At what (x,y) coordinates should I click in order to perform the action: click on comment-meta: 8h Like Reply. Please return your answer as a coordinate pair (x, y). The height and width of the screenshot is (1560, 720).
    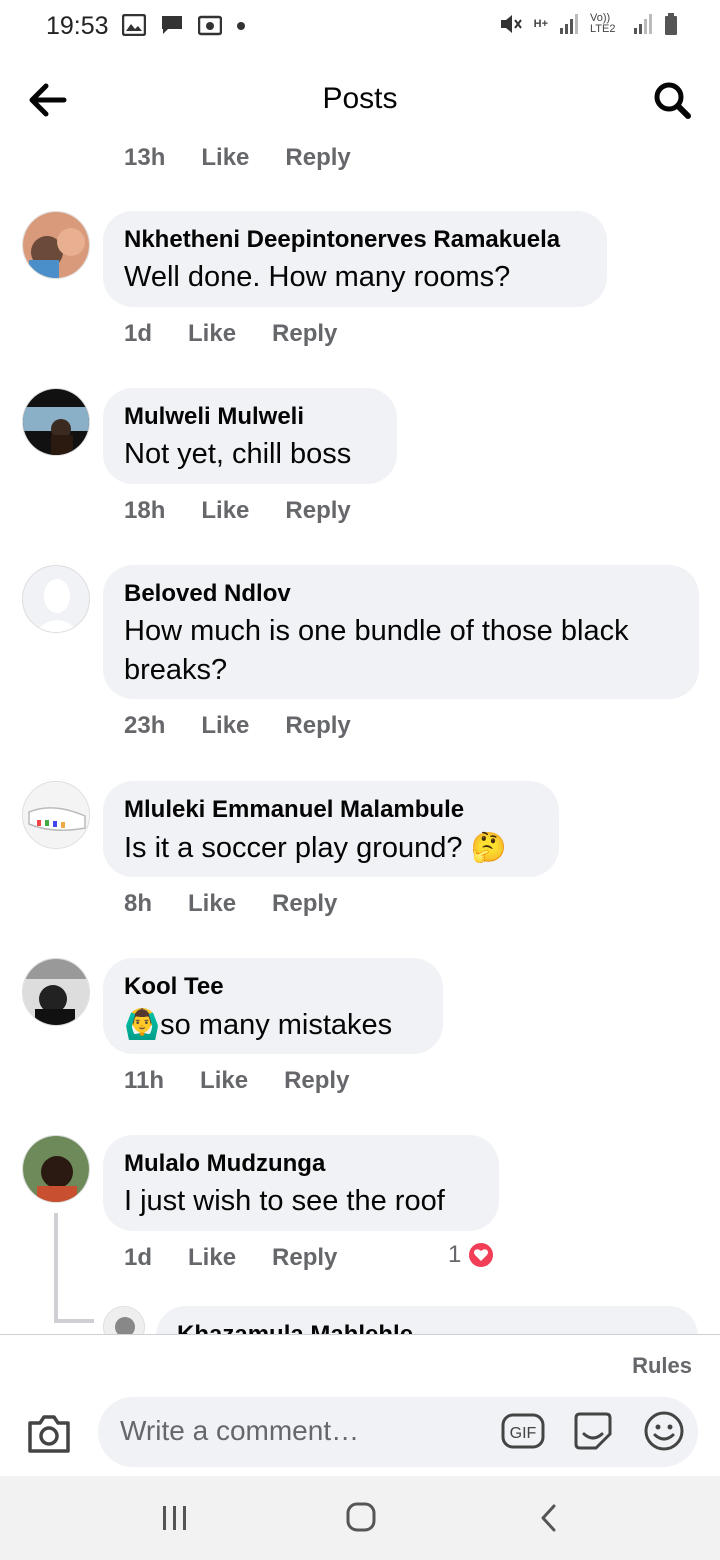
    Looking at the image, I should click on (230, 904).